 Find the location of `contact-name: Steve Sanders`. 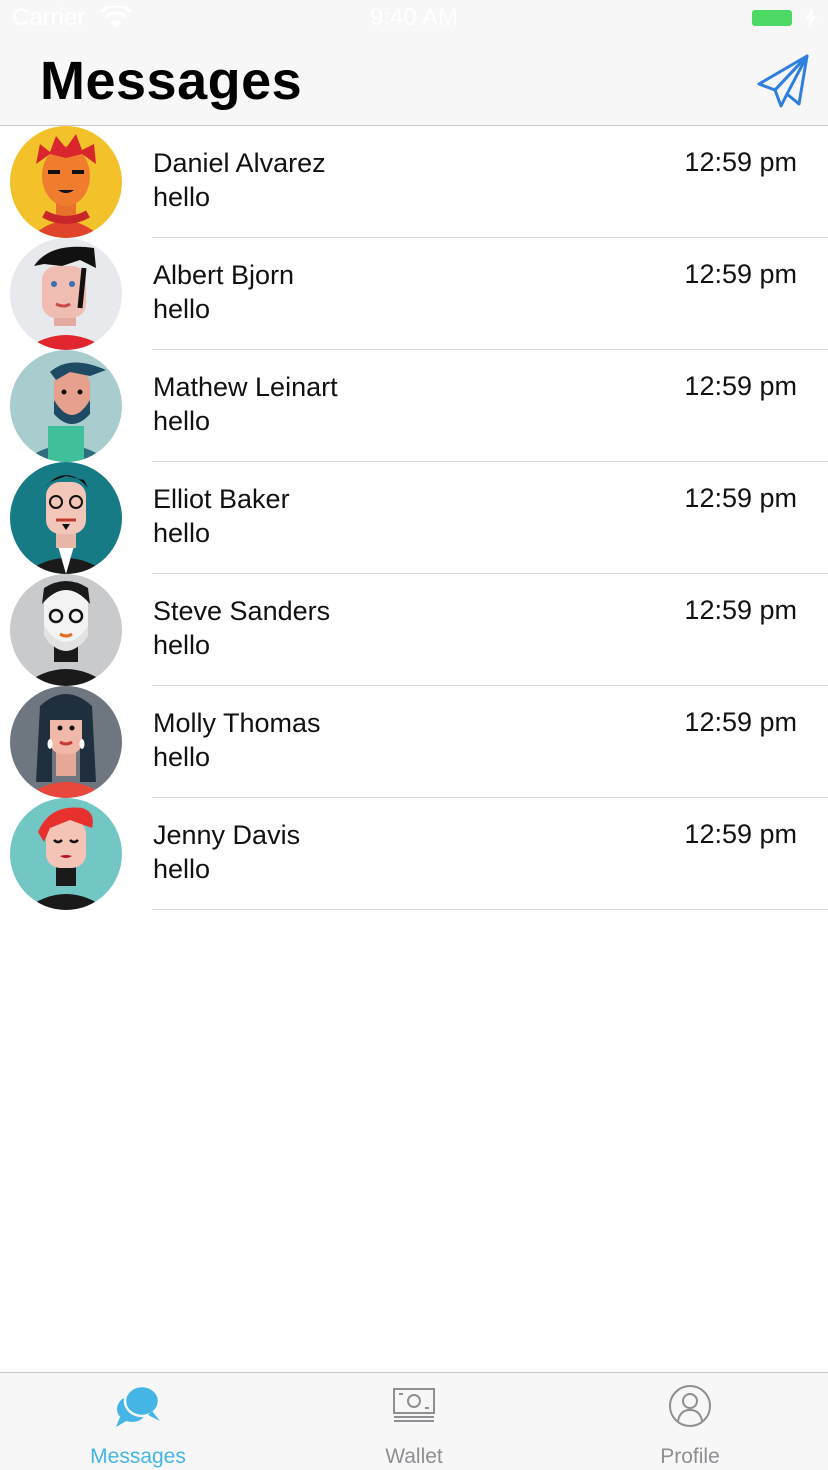

contact-name: Steve Sanders is located at coordinates (242, 611).